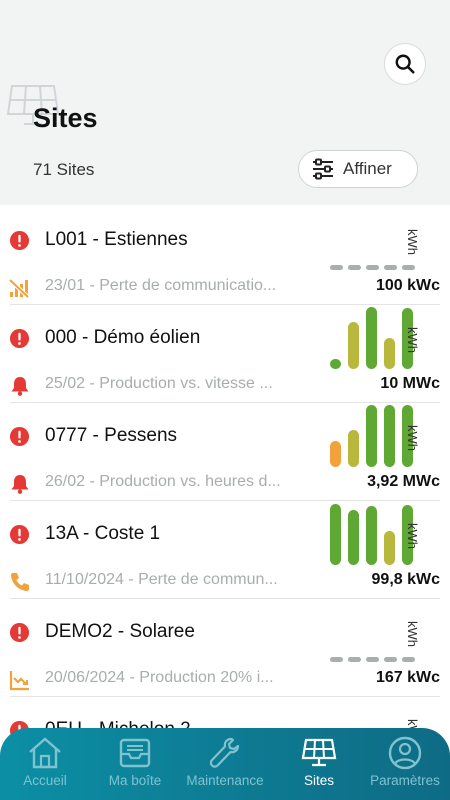 This screenshot has width=450, height=800. I want to click on filter-button: Affiner, so click(358, 169).